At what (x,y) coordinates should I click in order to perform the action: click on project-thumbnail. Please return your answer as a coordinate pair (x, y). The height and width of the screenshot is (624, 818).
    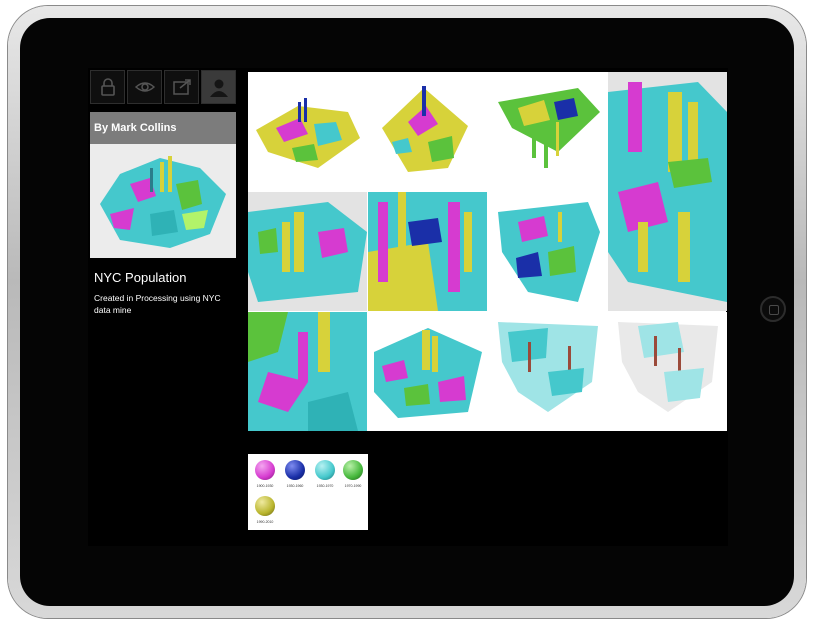
    Looking at the image, I should click on (163, 201).